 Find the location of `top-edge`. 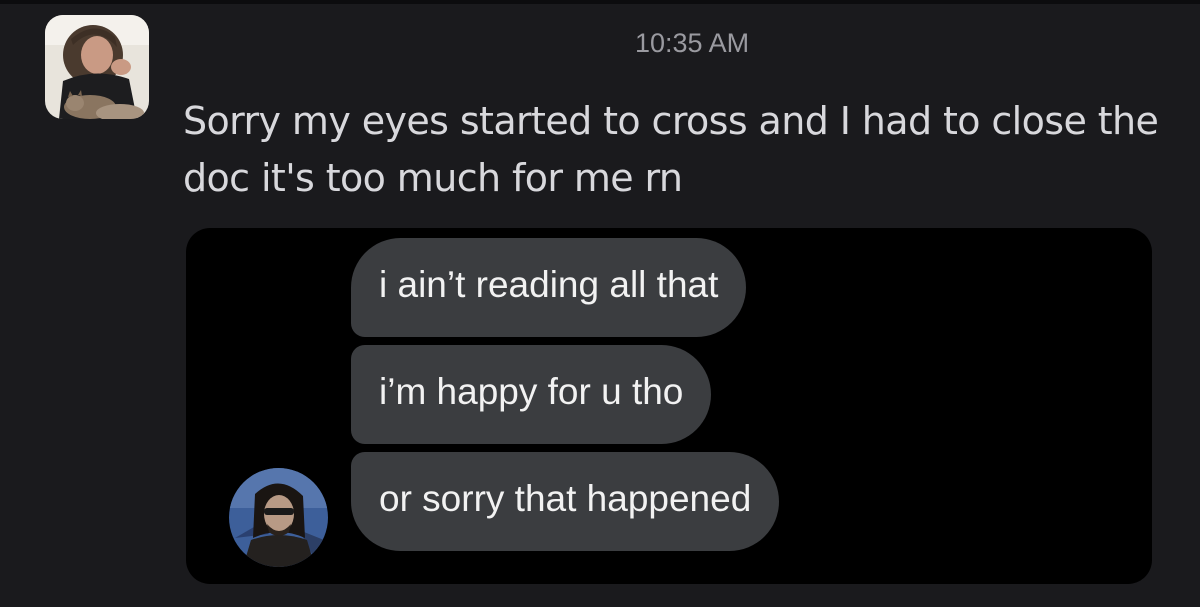

top-edge is located at coordinates (600, 2).